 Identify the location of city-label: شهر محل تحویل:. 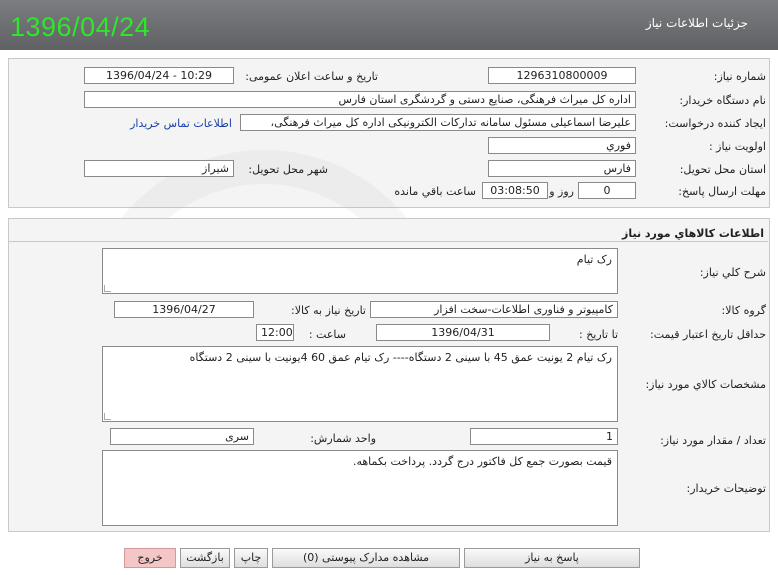
(288, 169).